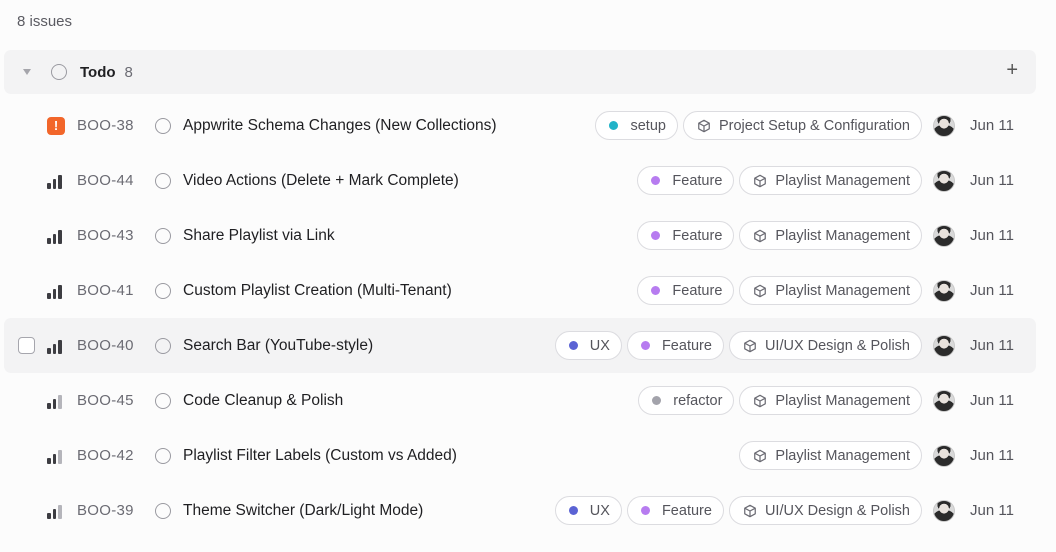 Image resolution: width=1056 pixels, height=552 pixels. I want to click on issue-meta: Playlist Management Jun 11, so click(876, 455).